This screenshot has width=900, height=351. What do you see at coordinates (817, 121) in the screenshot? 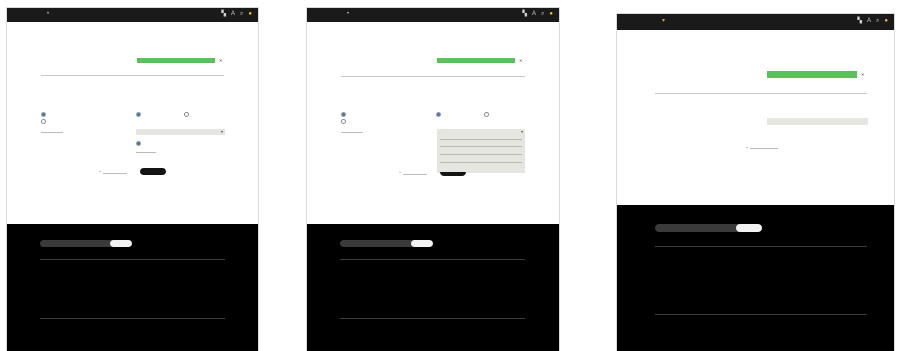
I see `dropdown-select` at bounding box center [817, 121].